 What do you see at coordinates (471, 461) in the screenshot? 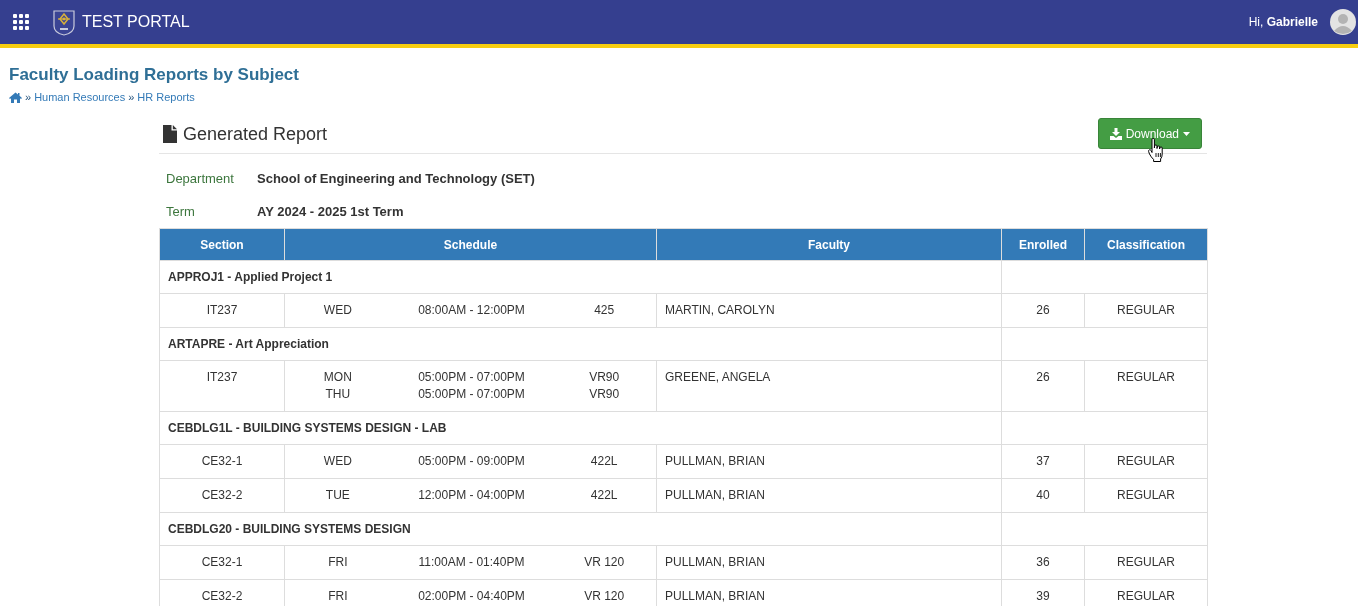
I see `schedule-time: 05:00PM - 09:00PM` at bounding box center [471, 461].